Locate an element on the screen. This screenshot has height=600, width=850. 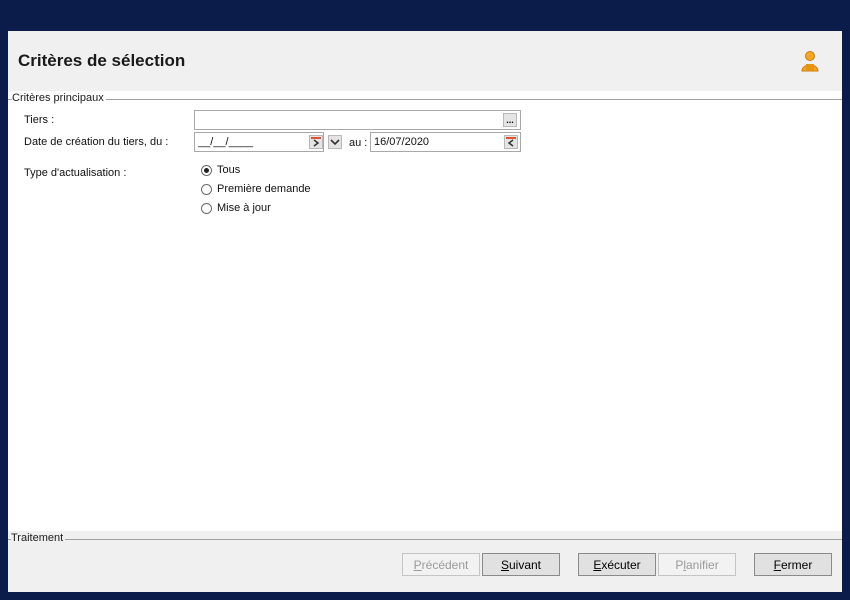
calendar-arrow-icon is located at coordinates (316, 142).